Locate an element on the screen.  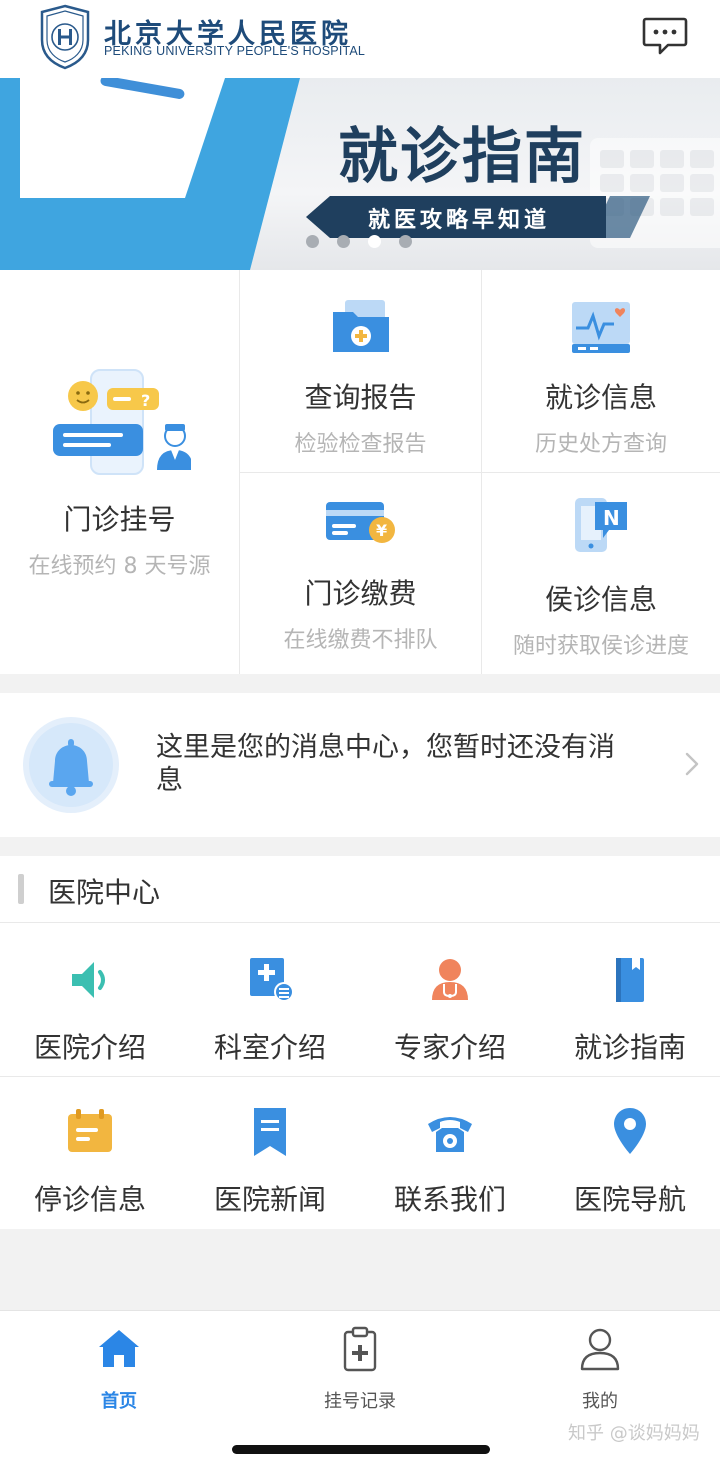
medical-folder-icon is located at coordinates (360, 326).